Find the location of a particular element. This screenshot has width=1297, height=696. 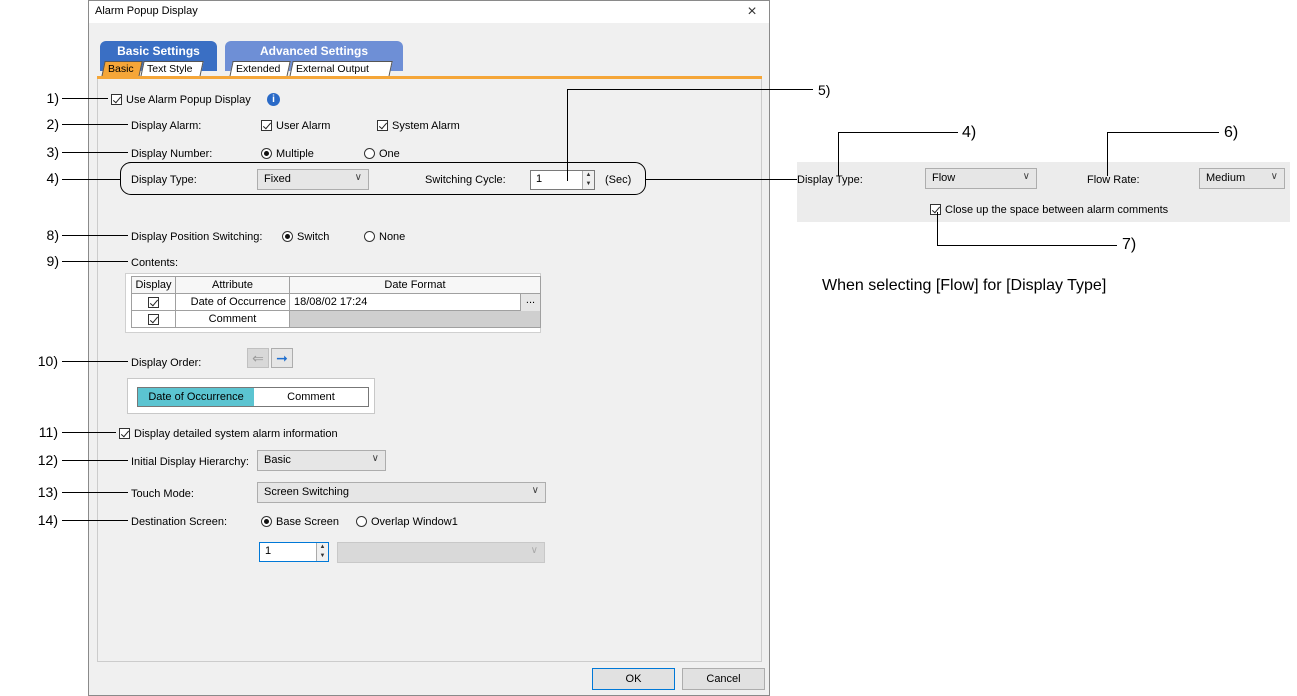

attribute-cell: Comment is located at coordinates (232, 319).